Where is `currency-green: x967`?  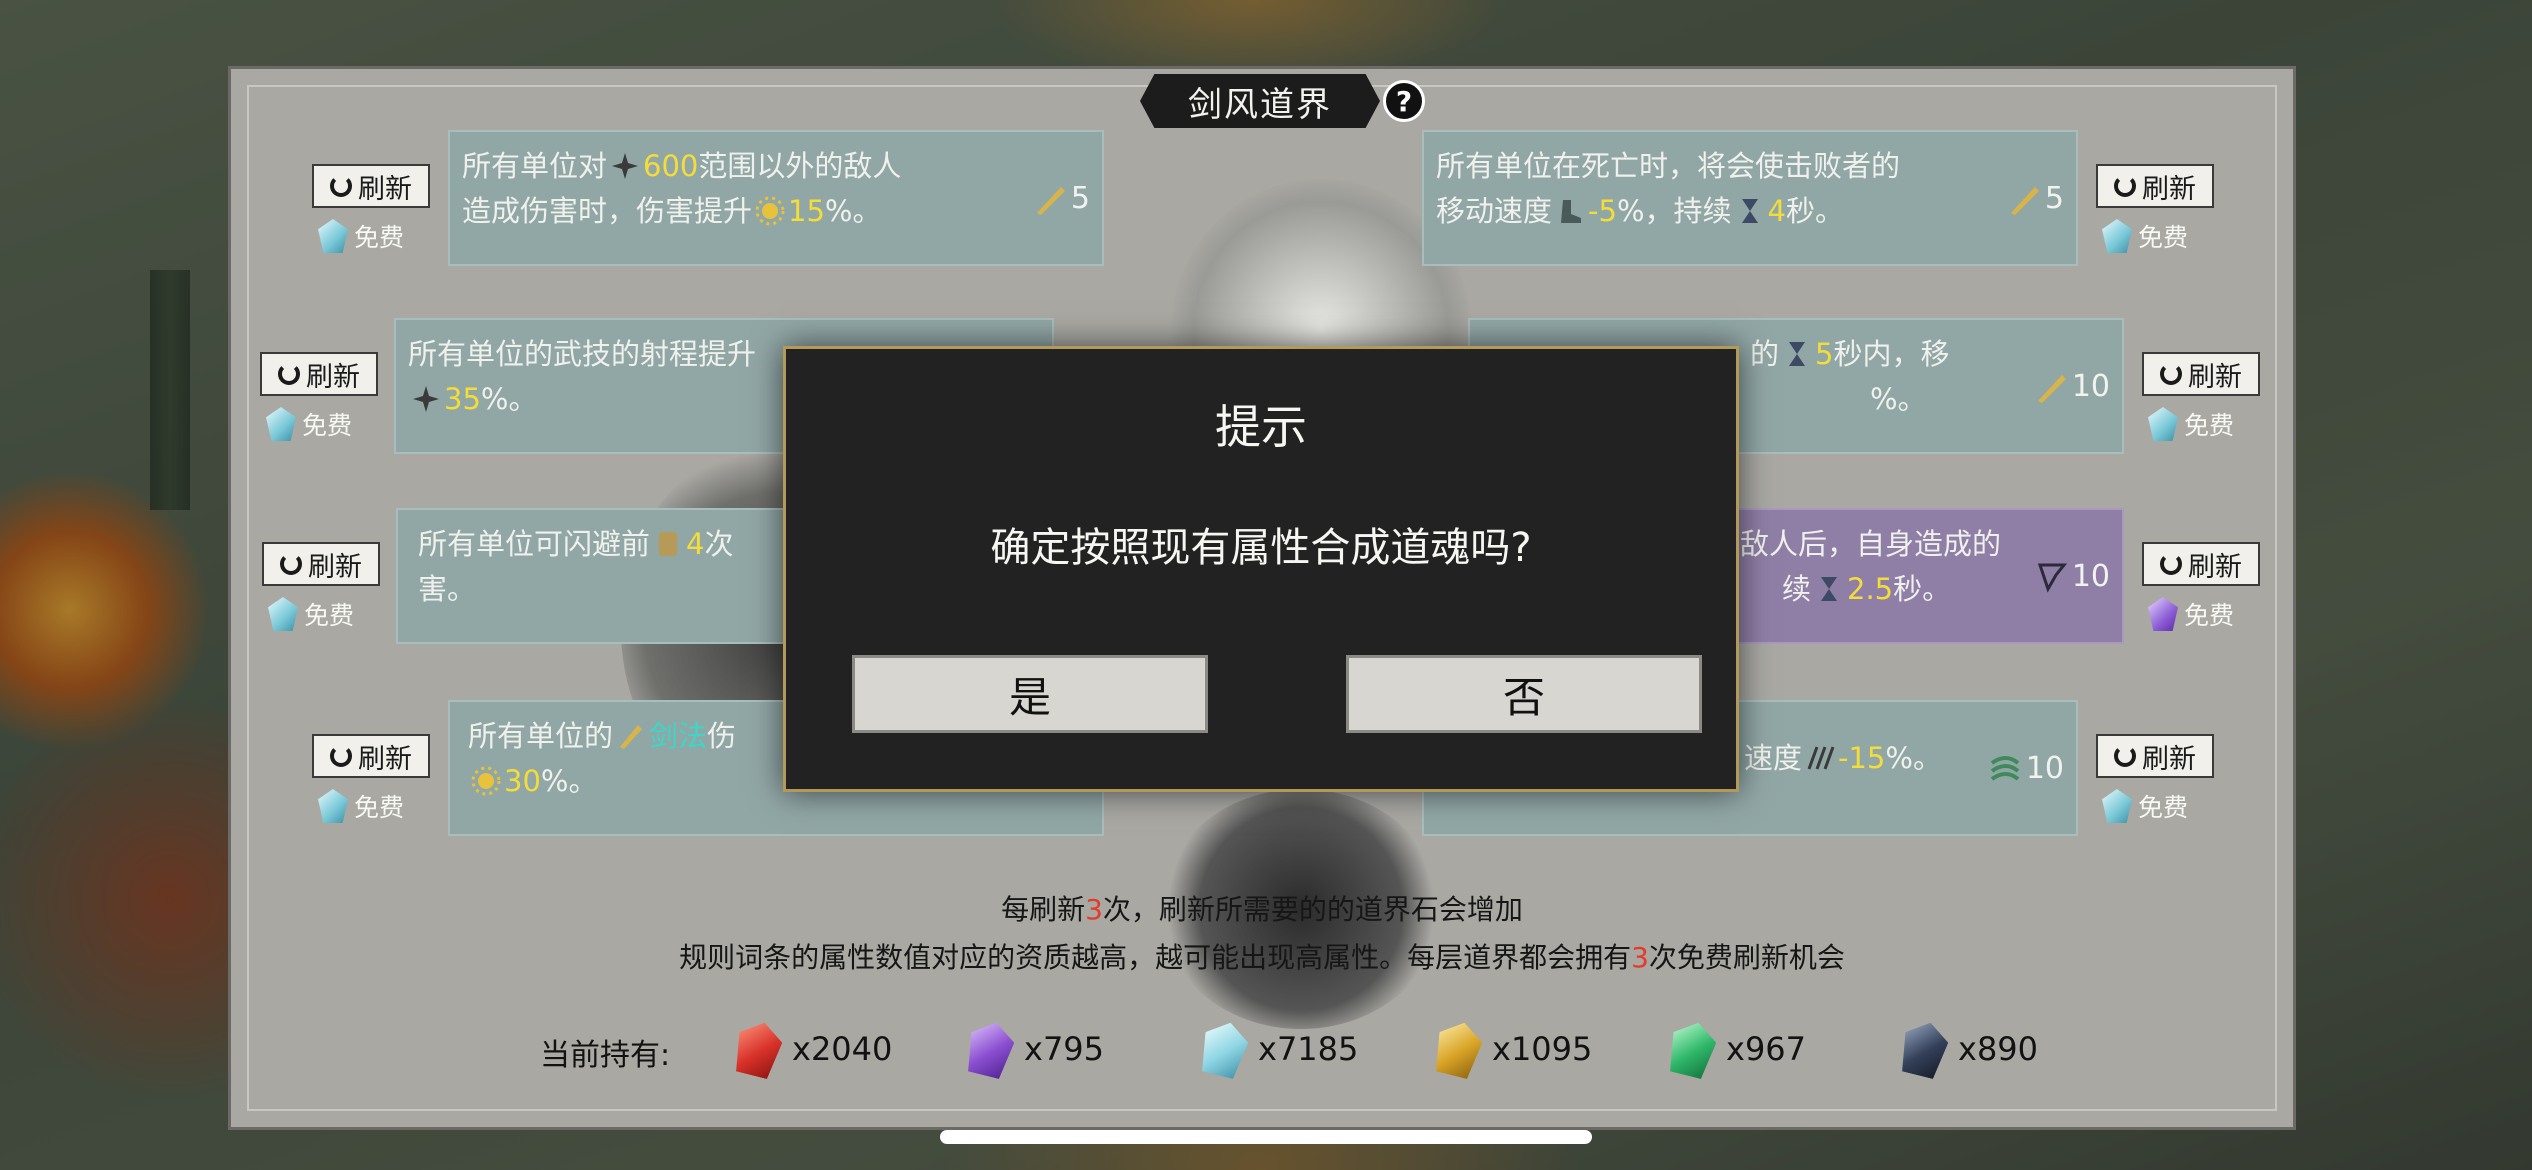 currency-green: x967 is located at coordinates (1738, 1049).